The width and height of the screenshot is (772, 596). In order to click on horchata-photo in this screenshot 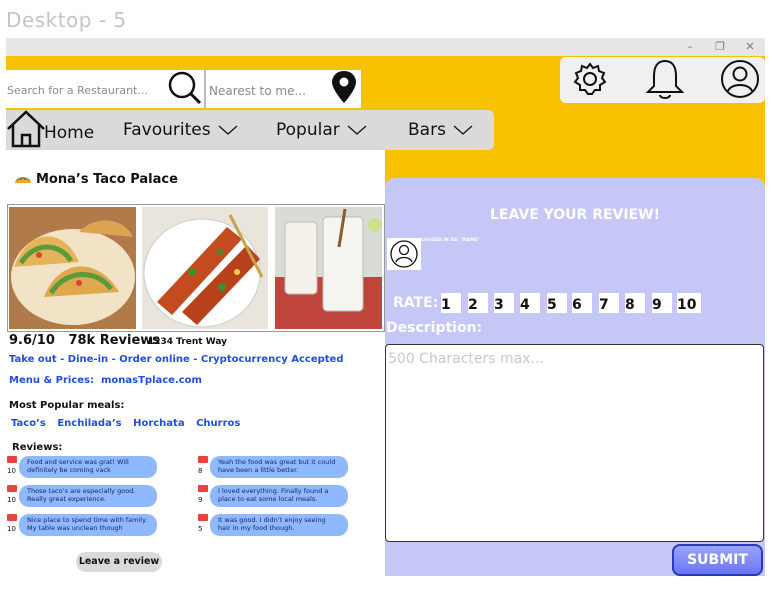, I will do `click(328, 268)`.